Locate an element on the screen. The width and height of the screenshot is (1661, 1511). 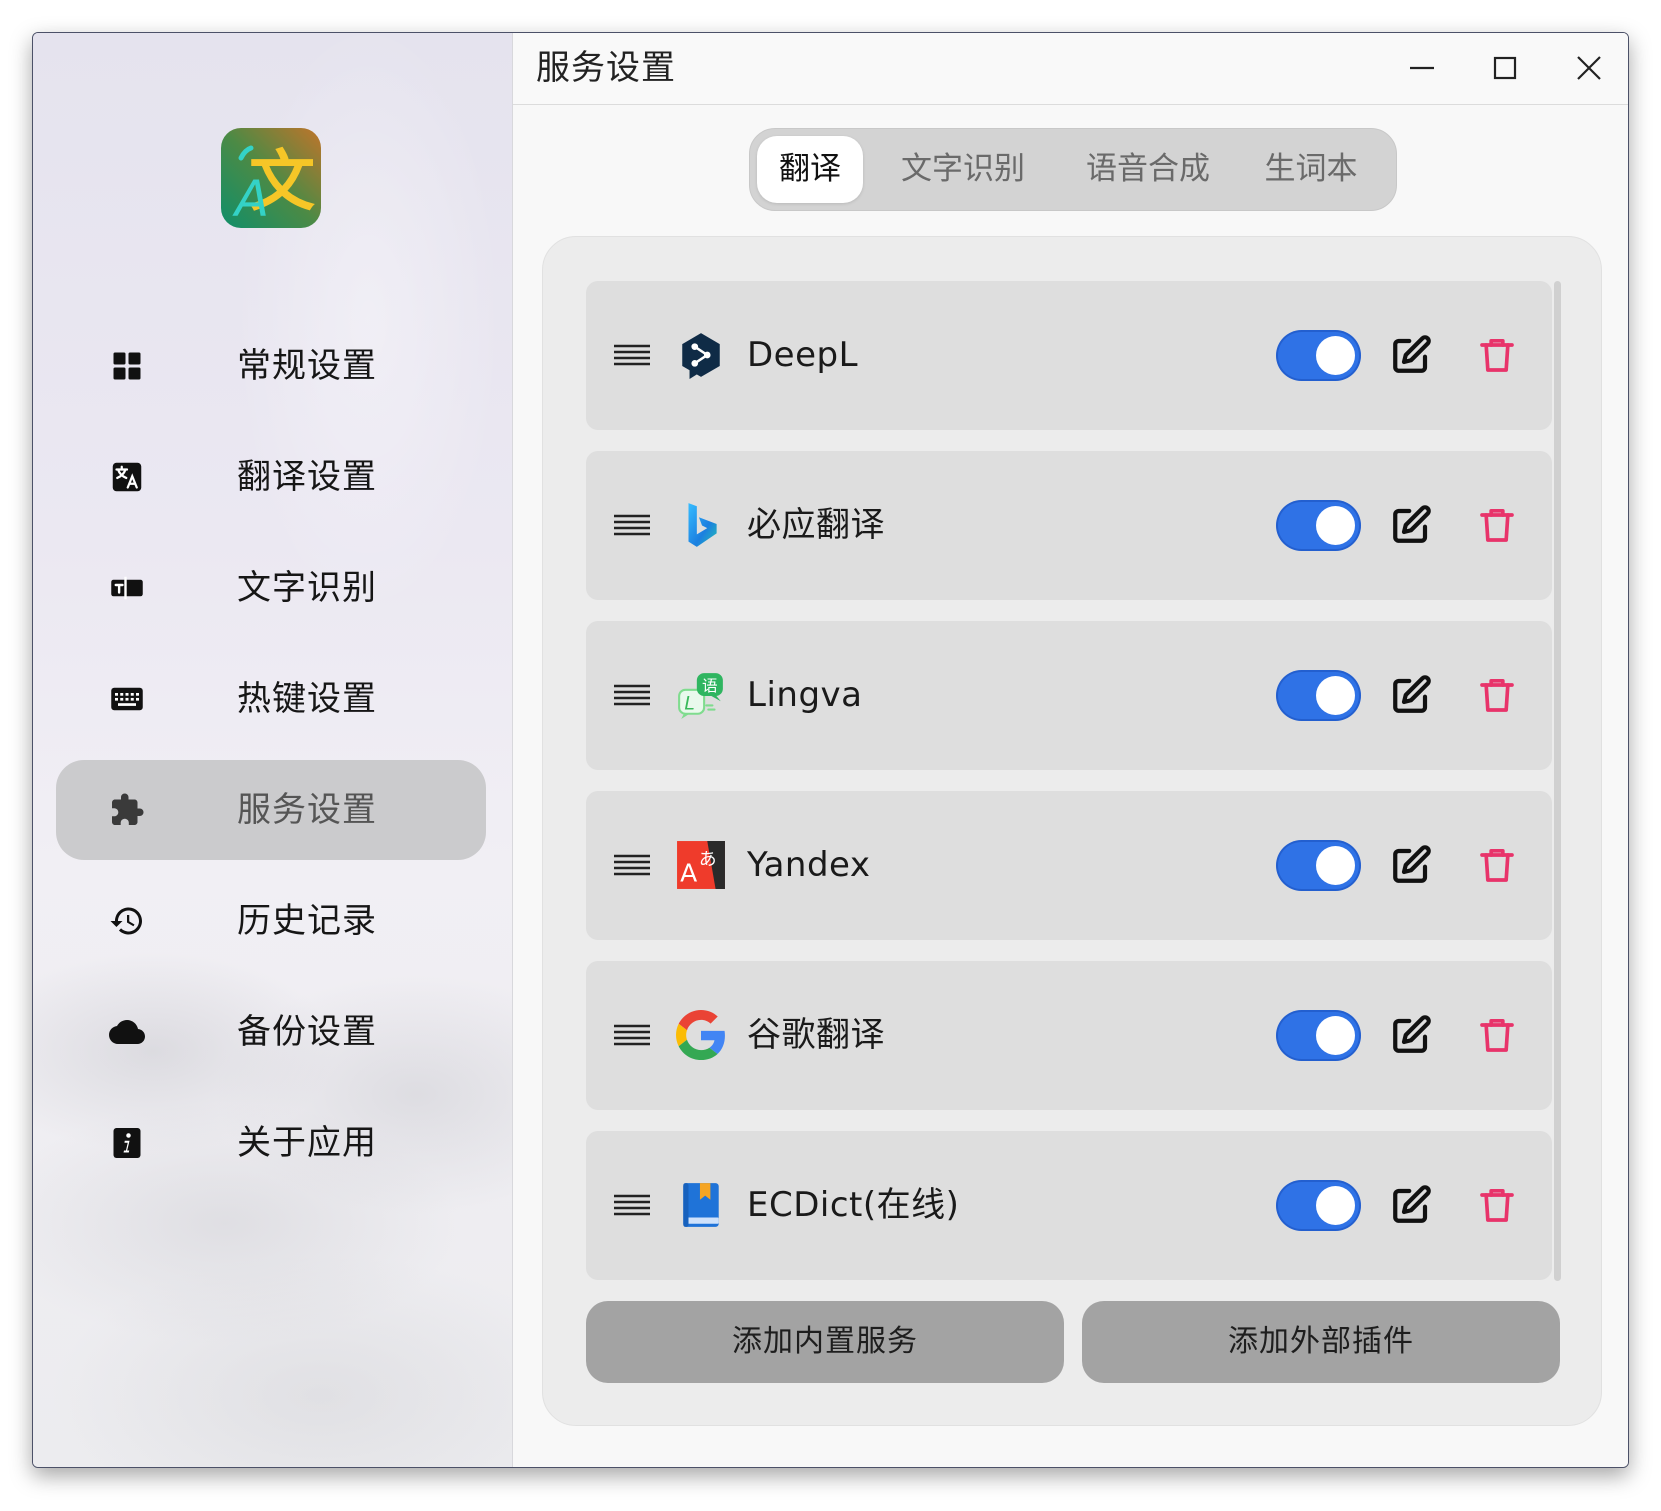
minimize-button is located at coordinates (1422, 68).